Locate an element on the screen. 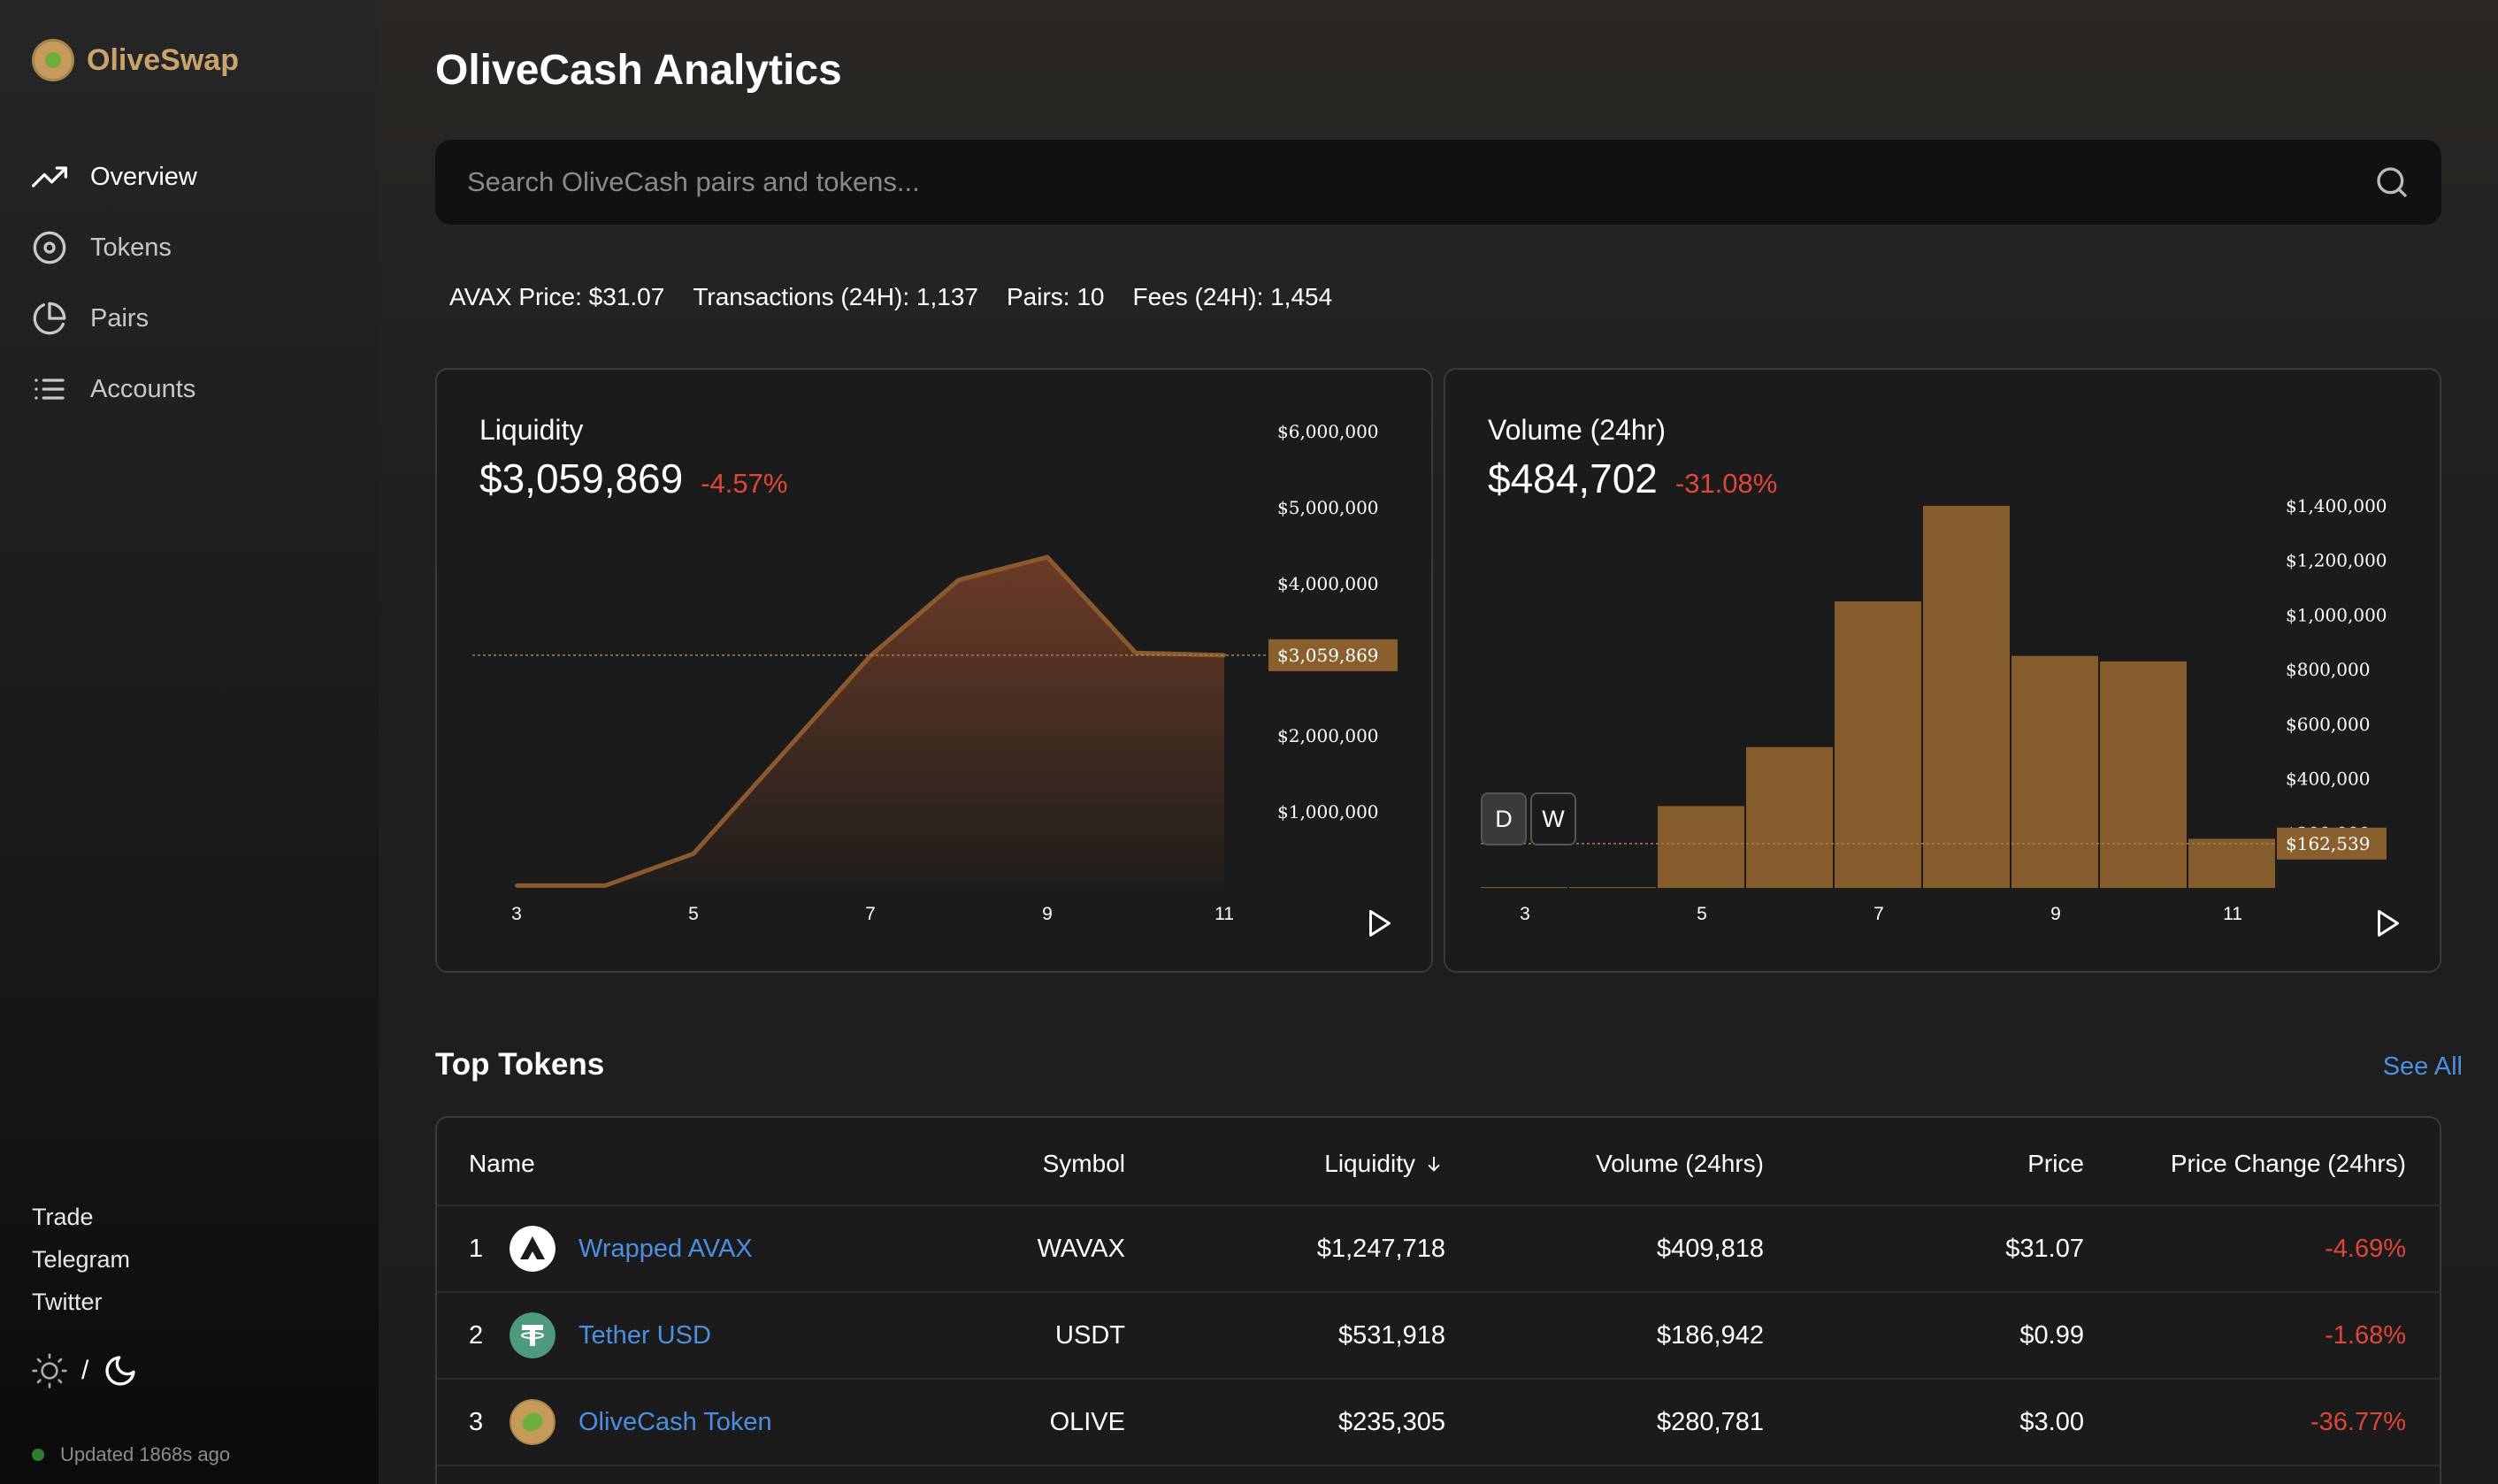 This screenshot has height=1484, width=2498. updated-text: Updated 1868s ago is located at coordinates (145, 1454).